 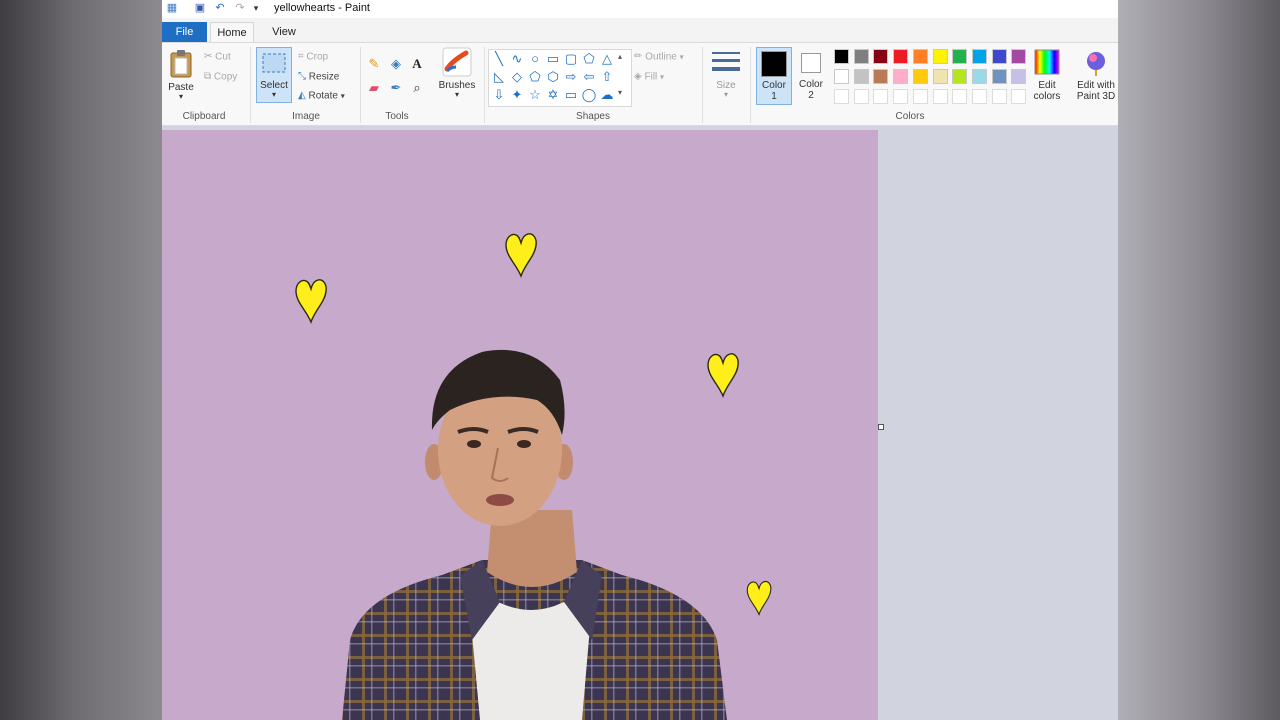 What do you see at coordinates (589, 95) in the screenshot?
I see `oval-callout-shape-icon: ◯` at bounding box center [589, 95].